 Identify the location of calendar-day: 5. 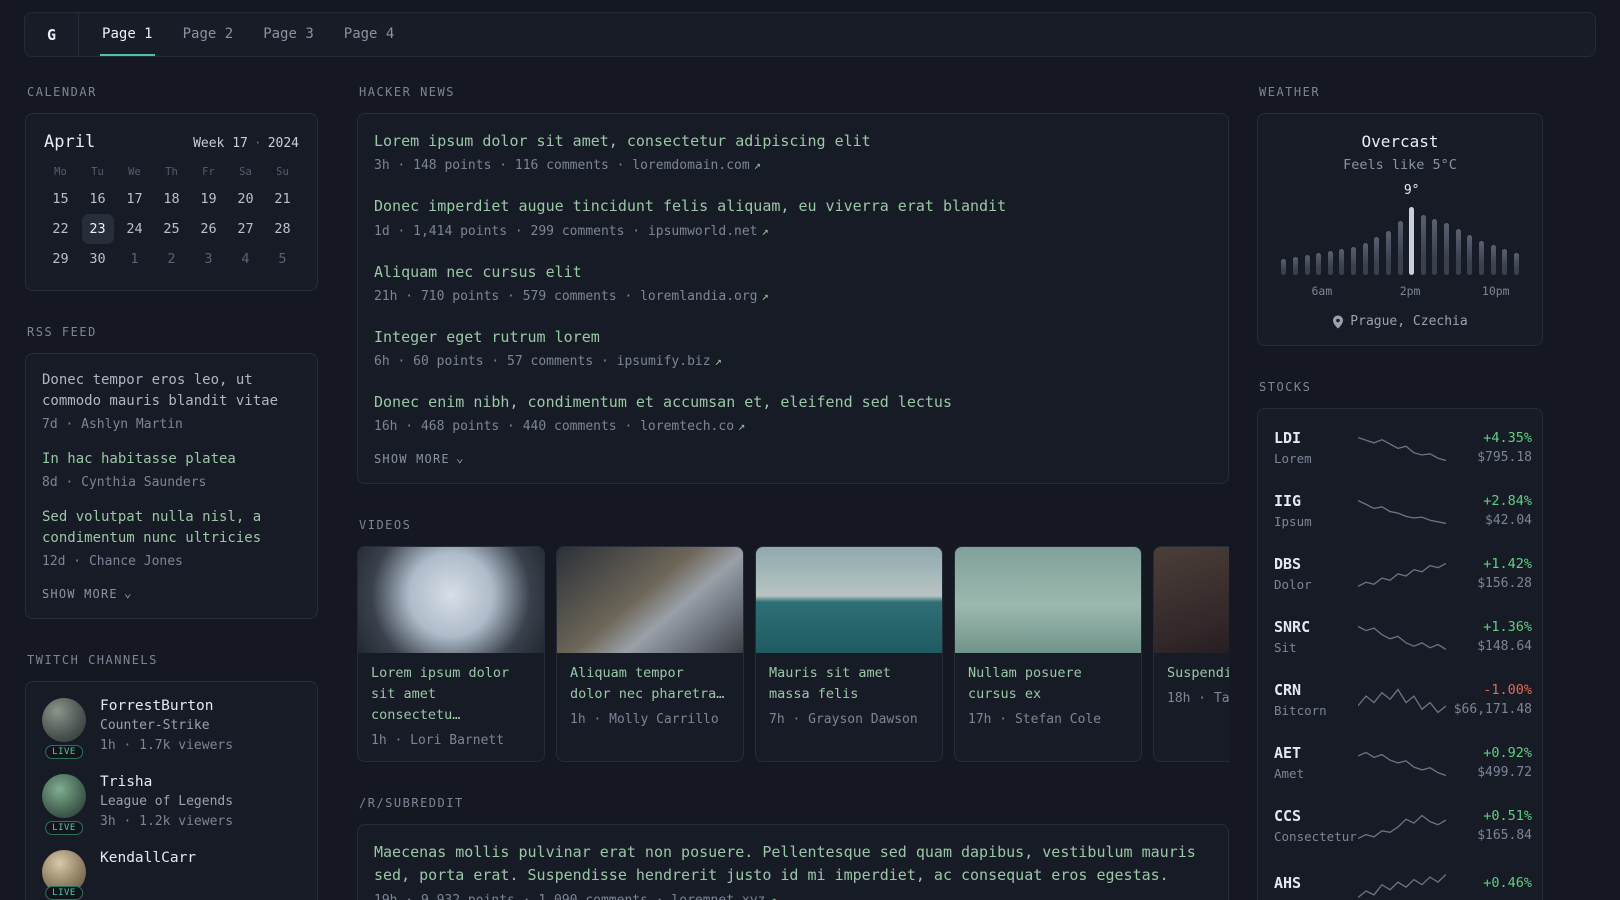
(283, 259).